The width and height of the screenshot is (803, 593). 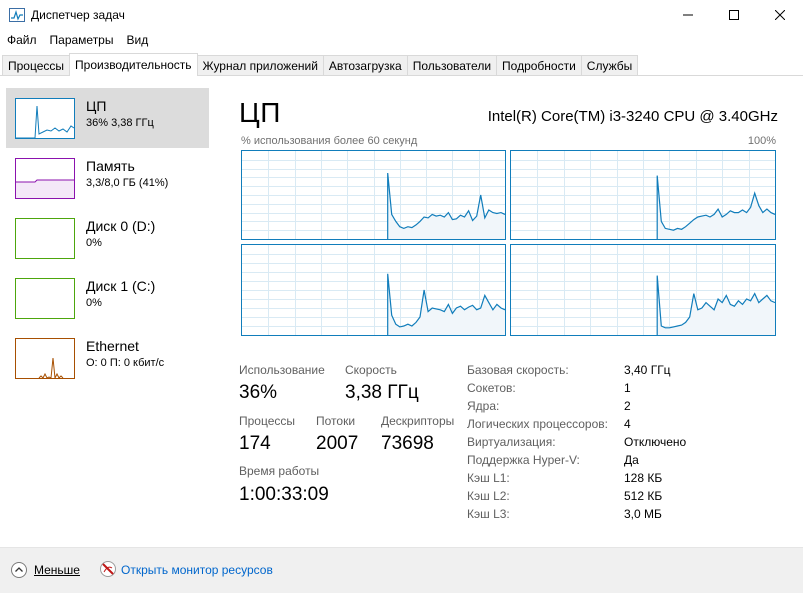 I want to click on fewer-details-link: Меньше, so click(x=57, y=570).